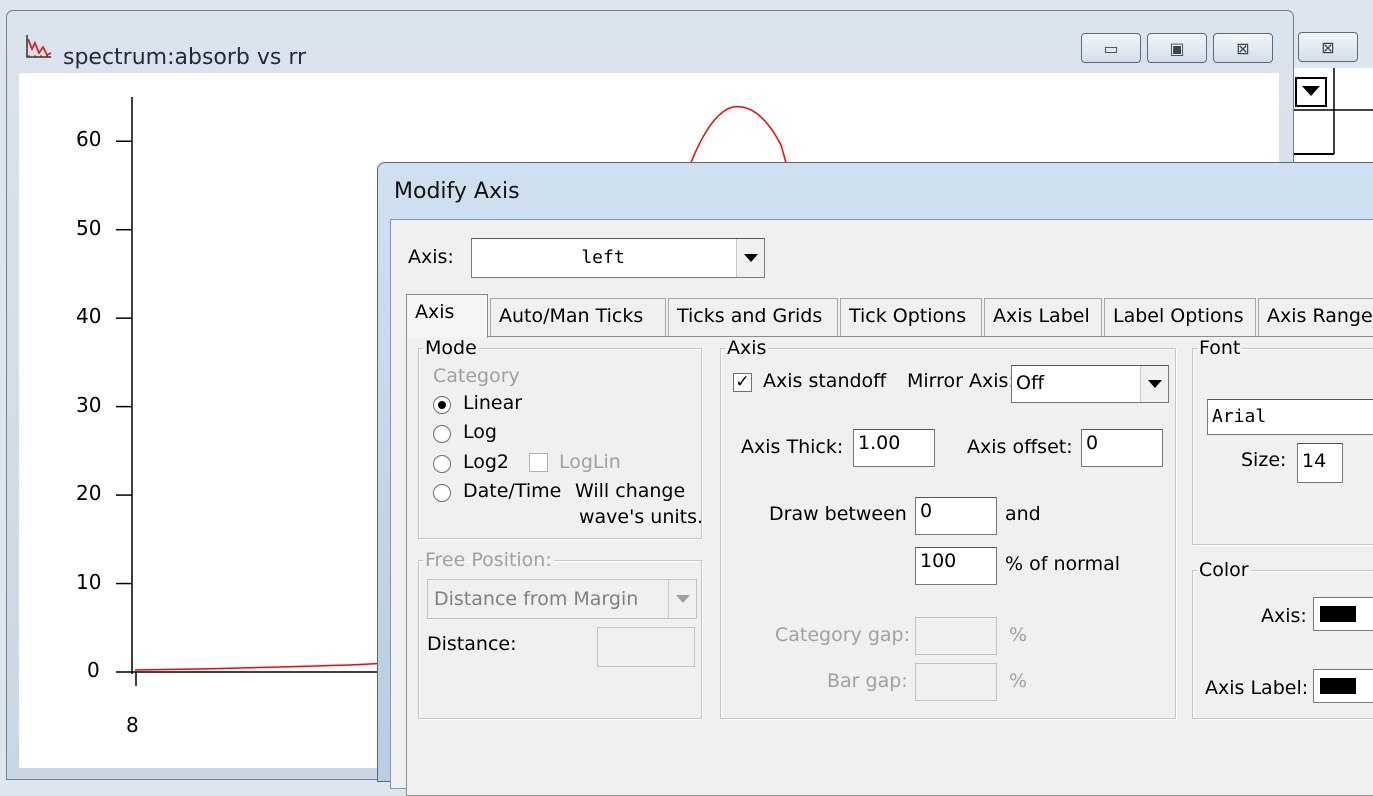  What do you see at coordinates (442, 405) in the screenshot?
I see `linear-radio` at bounding box center [442, 405].